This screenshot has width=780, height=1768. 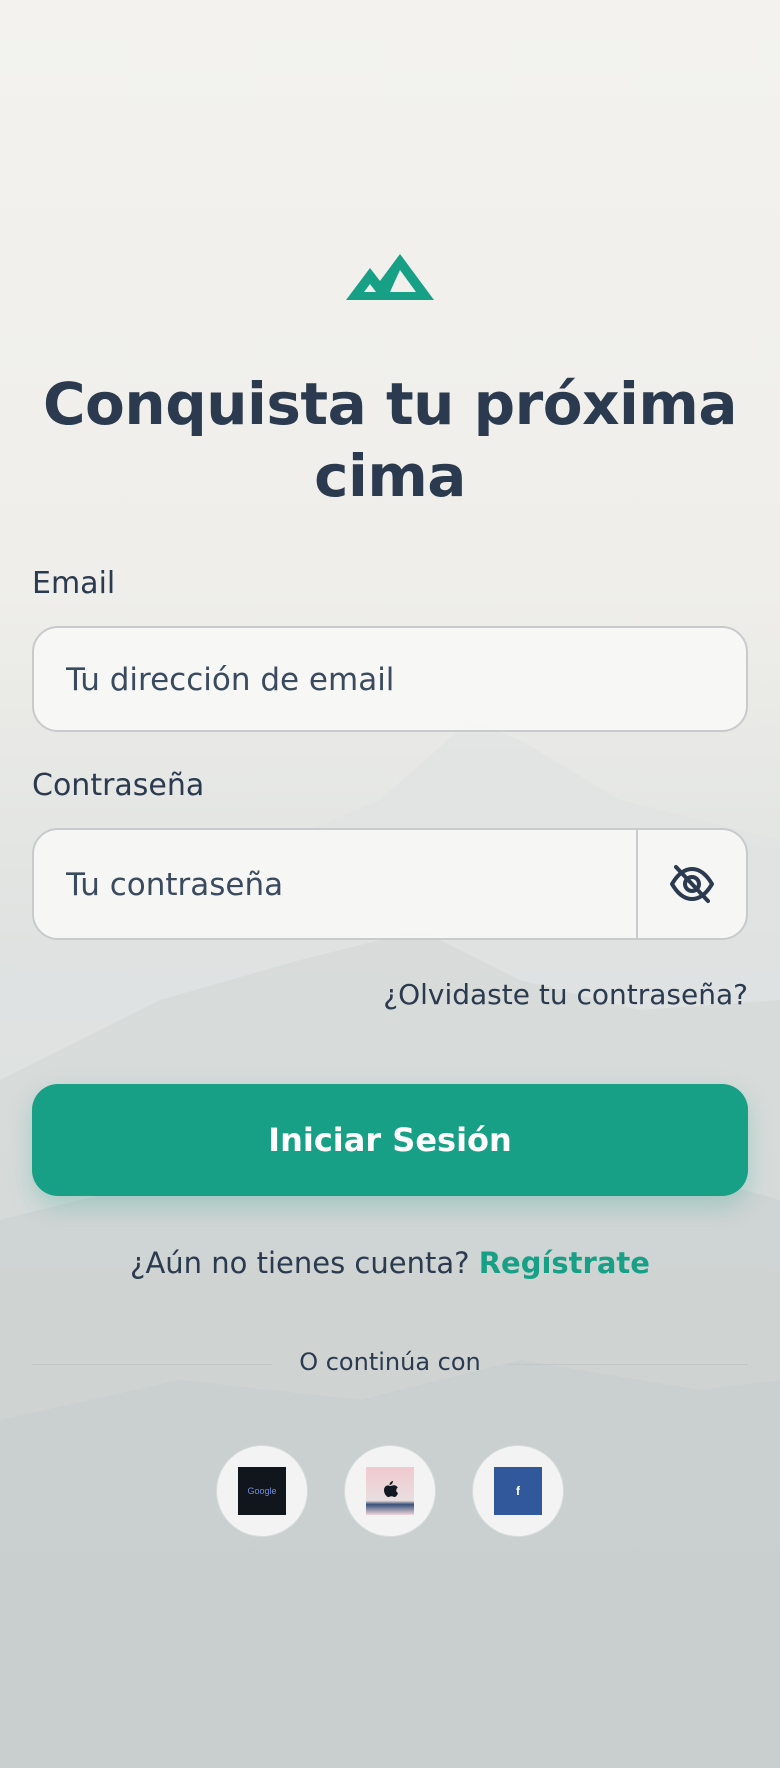 I want to click on eye-off-icon, so click(x=692, y=884).